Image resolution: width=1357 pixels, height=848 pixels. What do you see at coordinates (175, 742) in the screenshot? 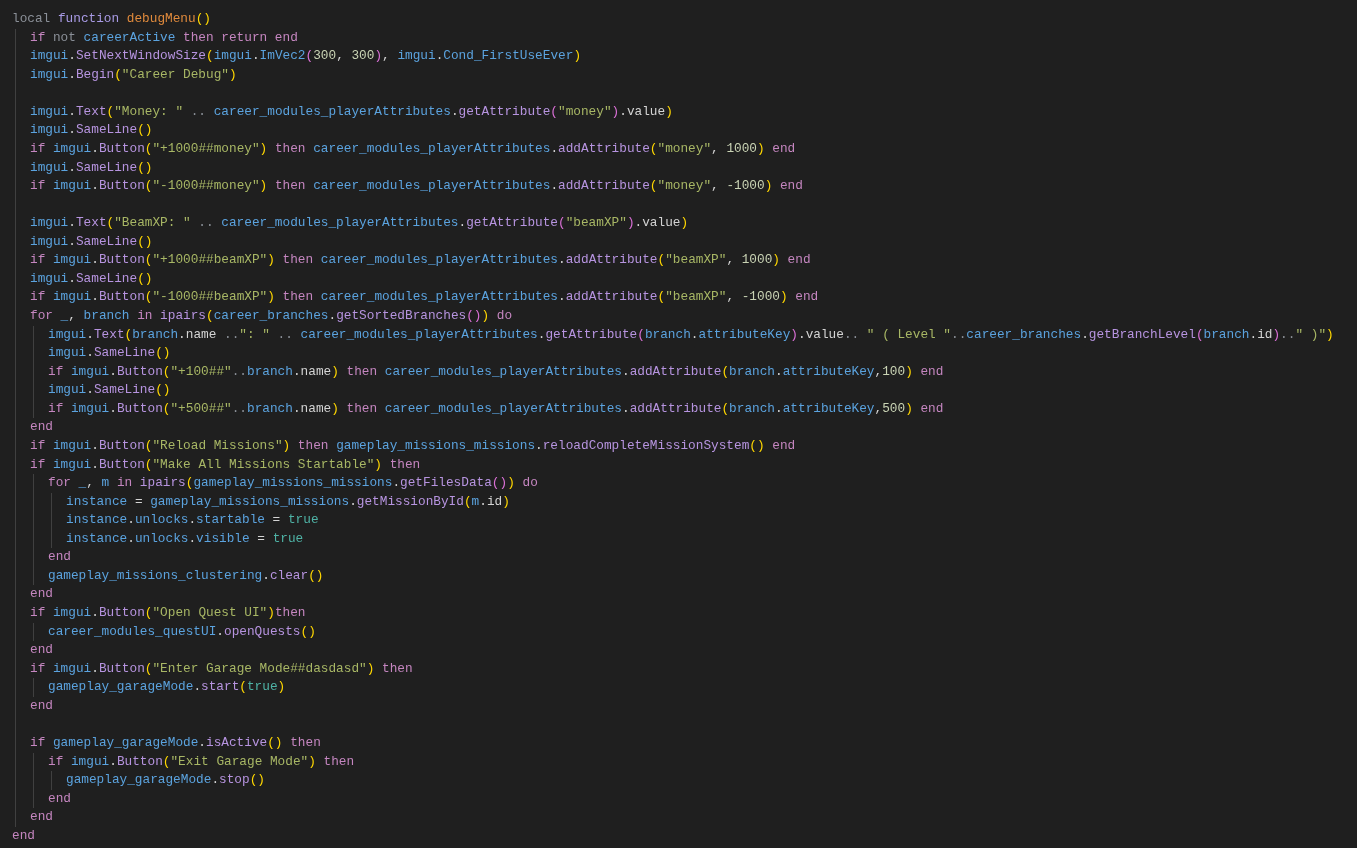
I see `code-line: if gameplay_garageMode.isActive() then` at bounding box center [175, 742].